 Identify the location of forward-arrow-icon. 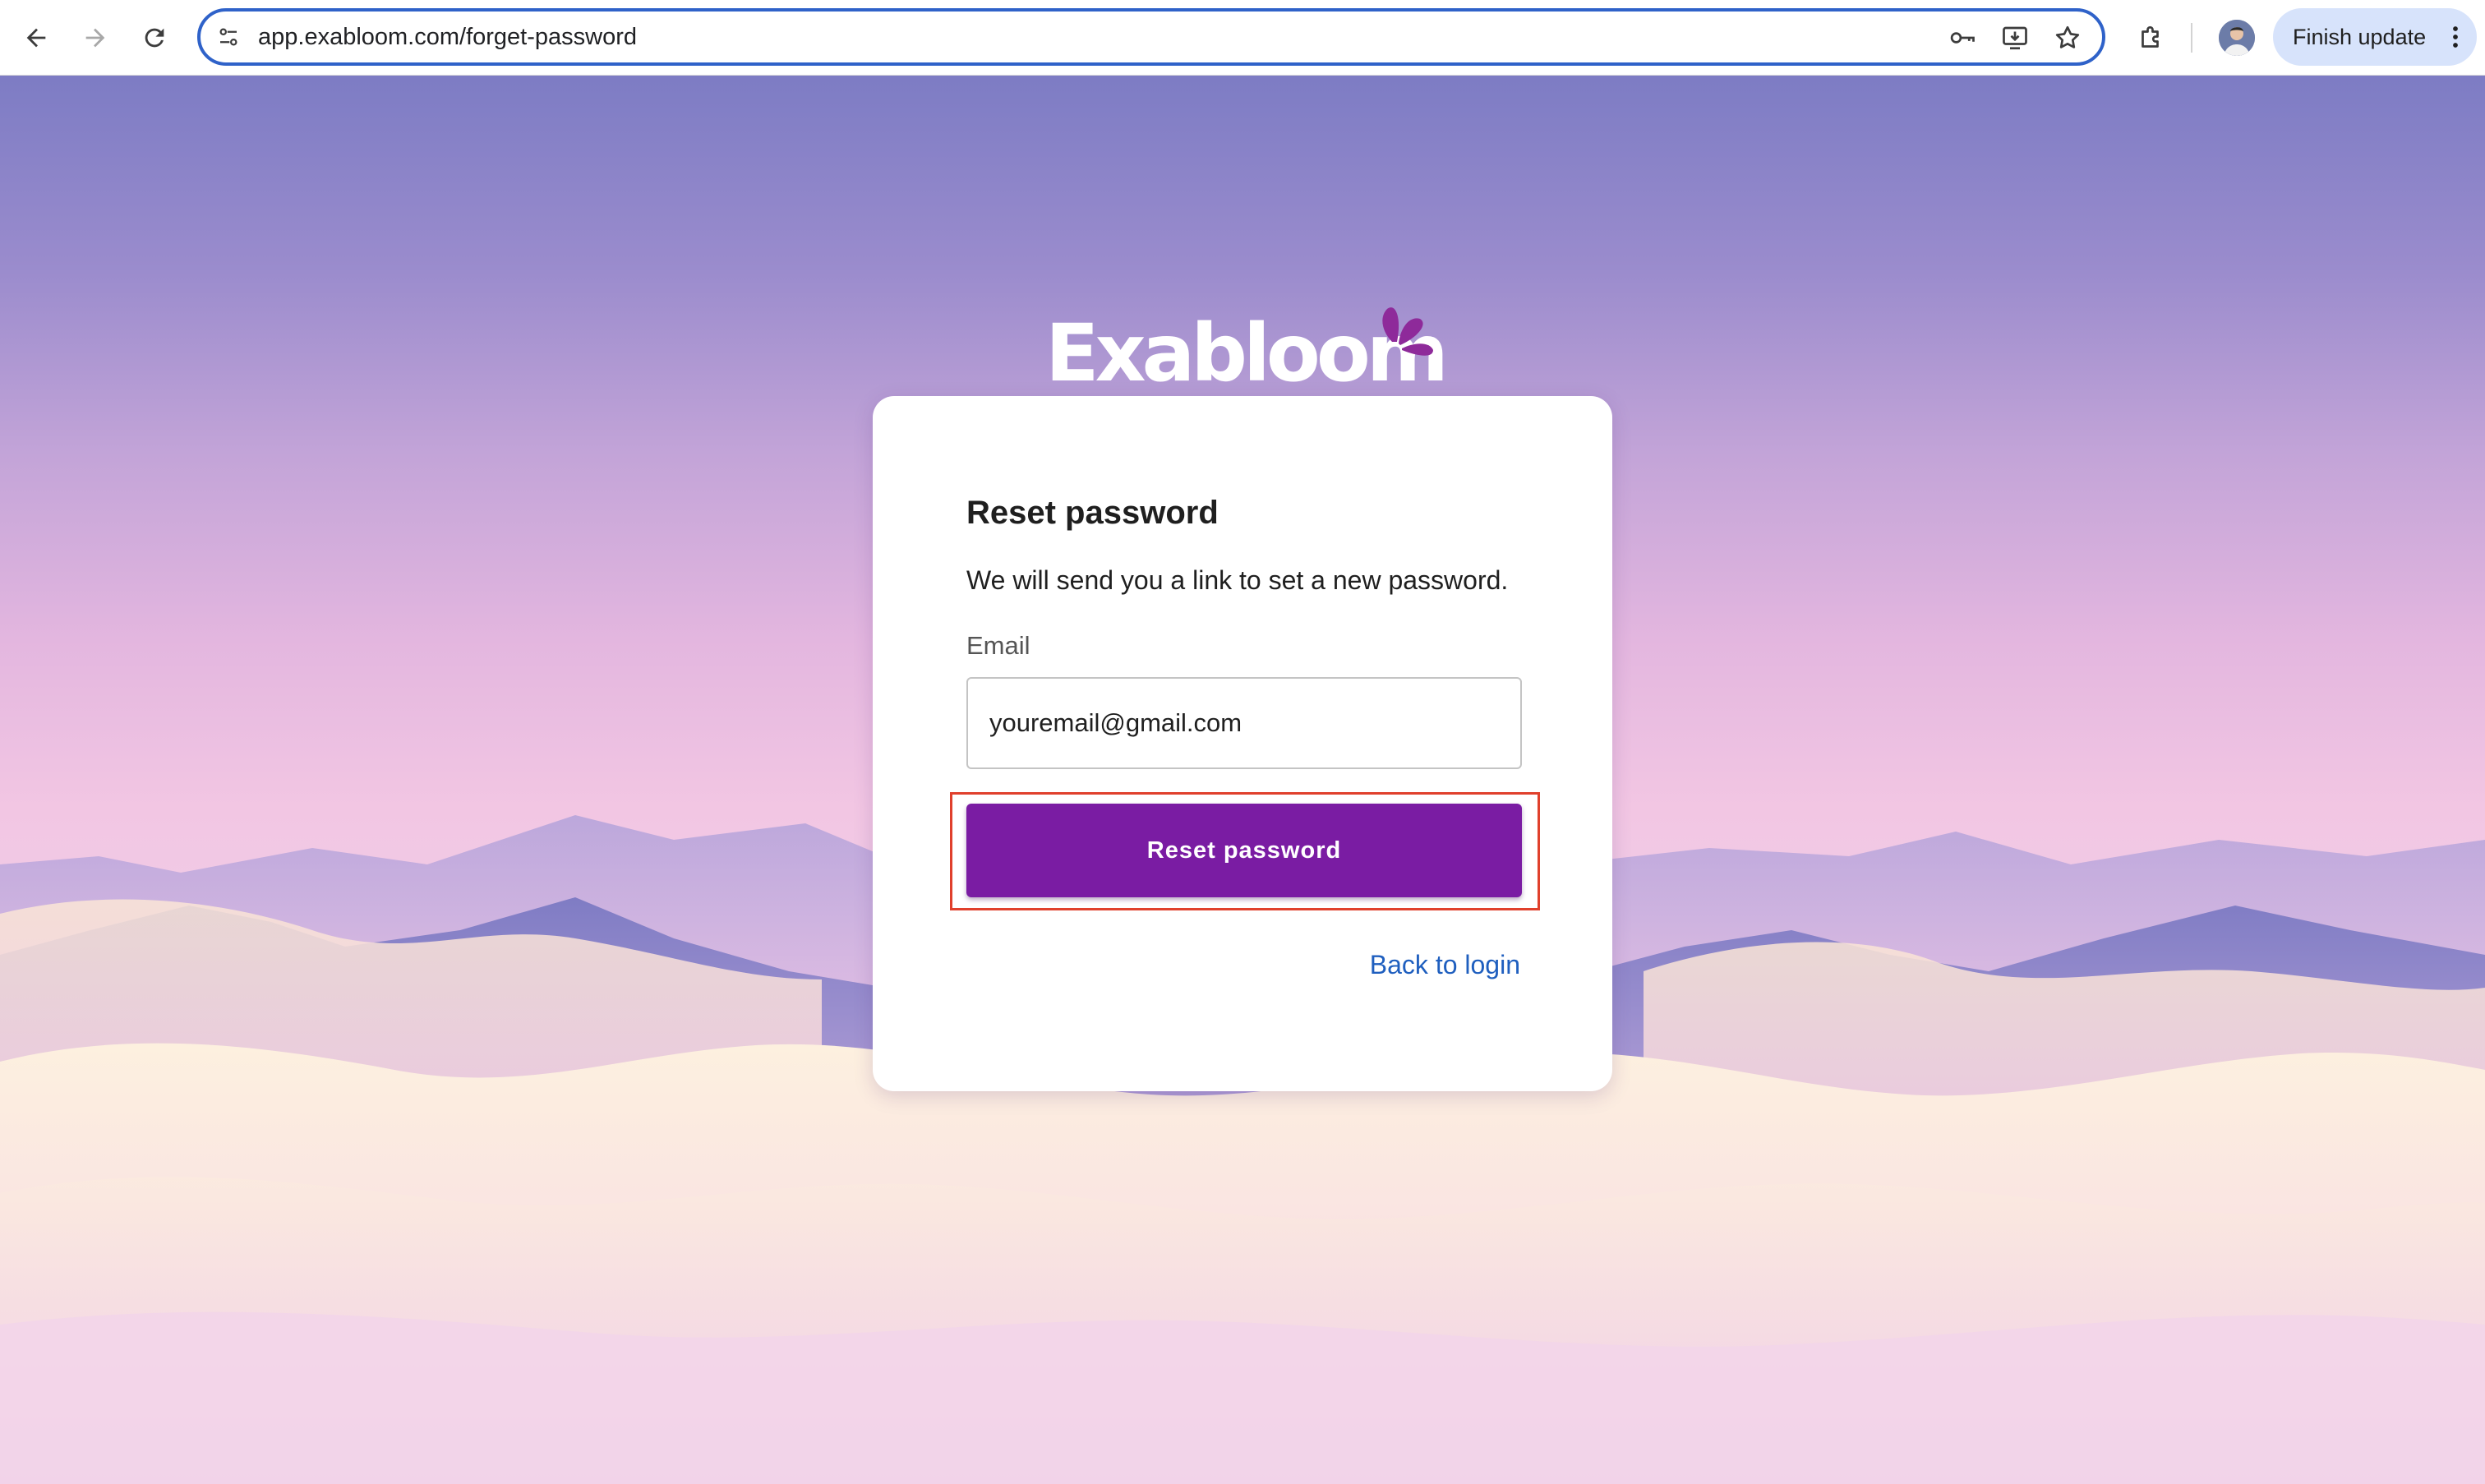
(95, 38).